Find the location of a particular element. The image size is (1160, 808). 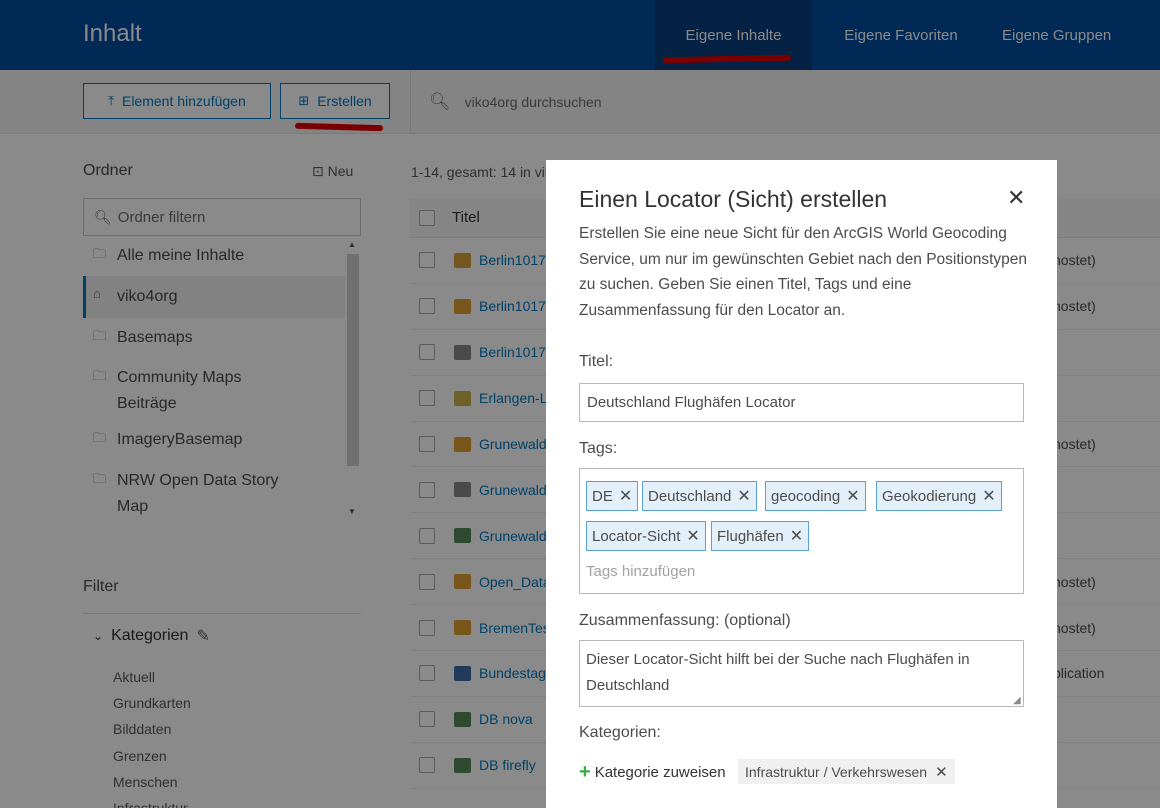

categories-label: Kategorien: is located at coordinates (620, 732).